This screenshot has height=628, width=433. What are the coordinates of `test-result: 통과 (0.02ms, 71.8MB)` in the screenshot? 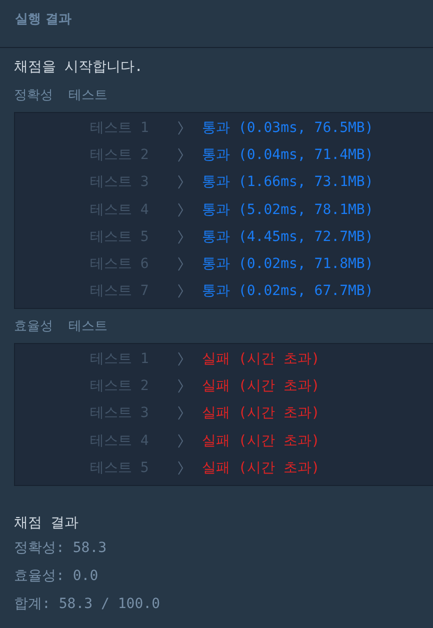 It's located at (288, 264).